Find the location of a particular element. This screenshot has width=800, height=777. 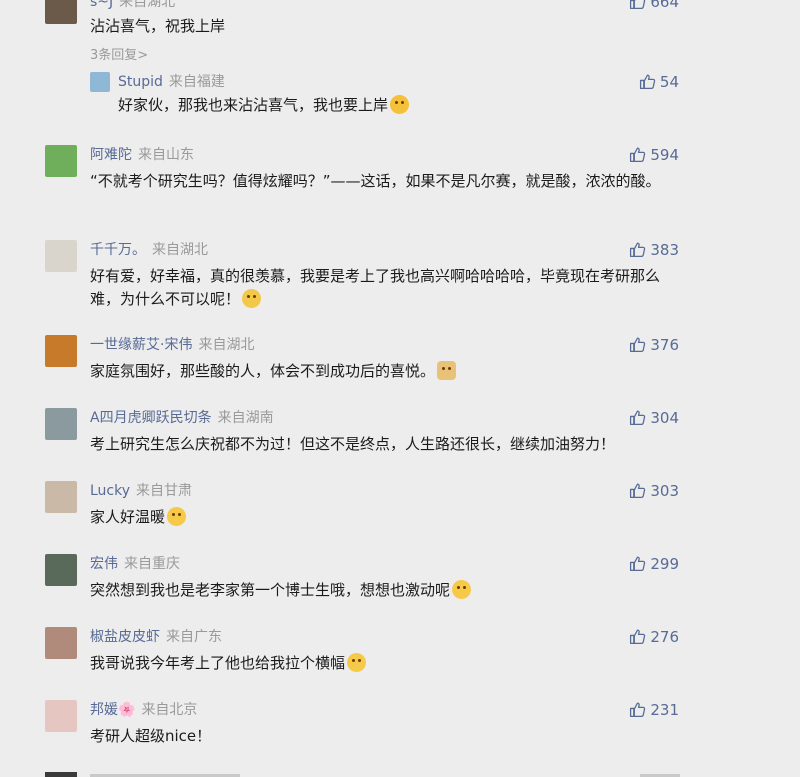

like-button: 304 is located at coordinates (654, 418).